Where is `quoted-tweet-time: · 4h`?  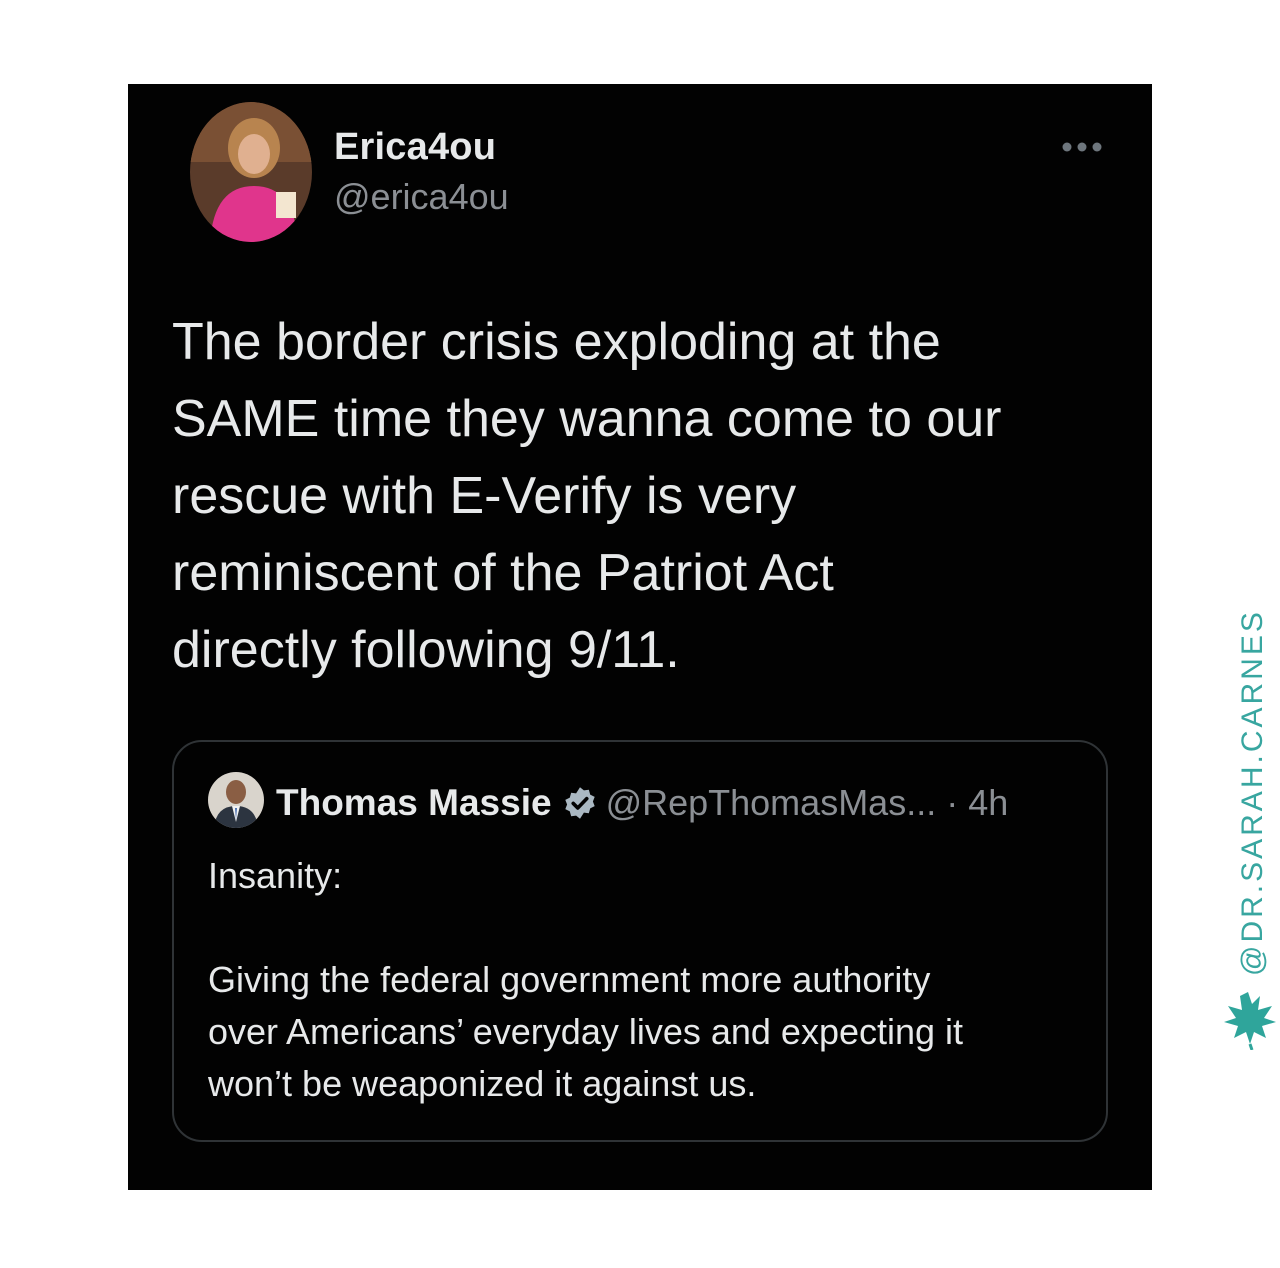
quoted-tweet-time: · 4h is located at coordinates (977, 803).